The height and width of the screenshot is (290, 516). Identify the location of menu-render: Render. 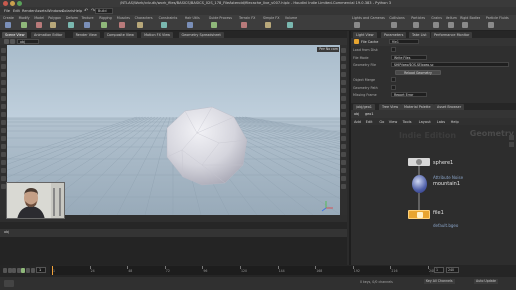
(28, 11).